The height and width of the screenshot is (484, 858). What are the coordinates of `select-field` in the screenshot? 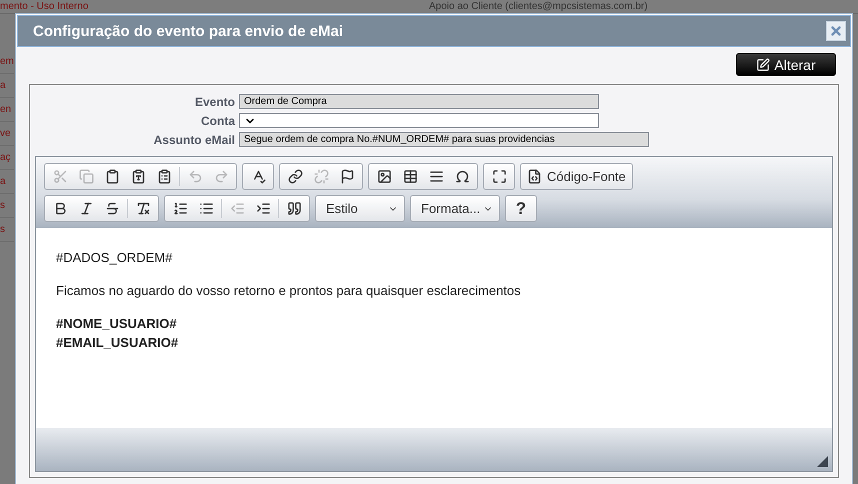 It's located at (419, 120).